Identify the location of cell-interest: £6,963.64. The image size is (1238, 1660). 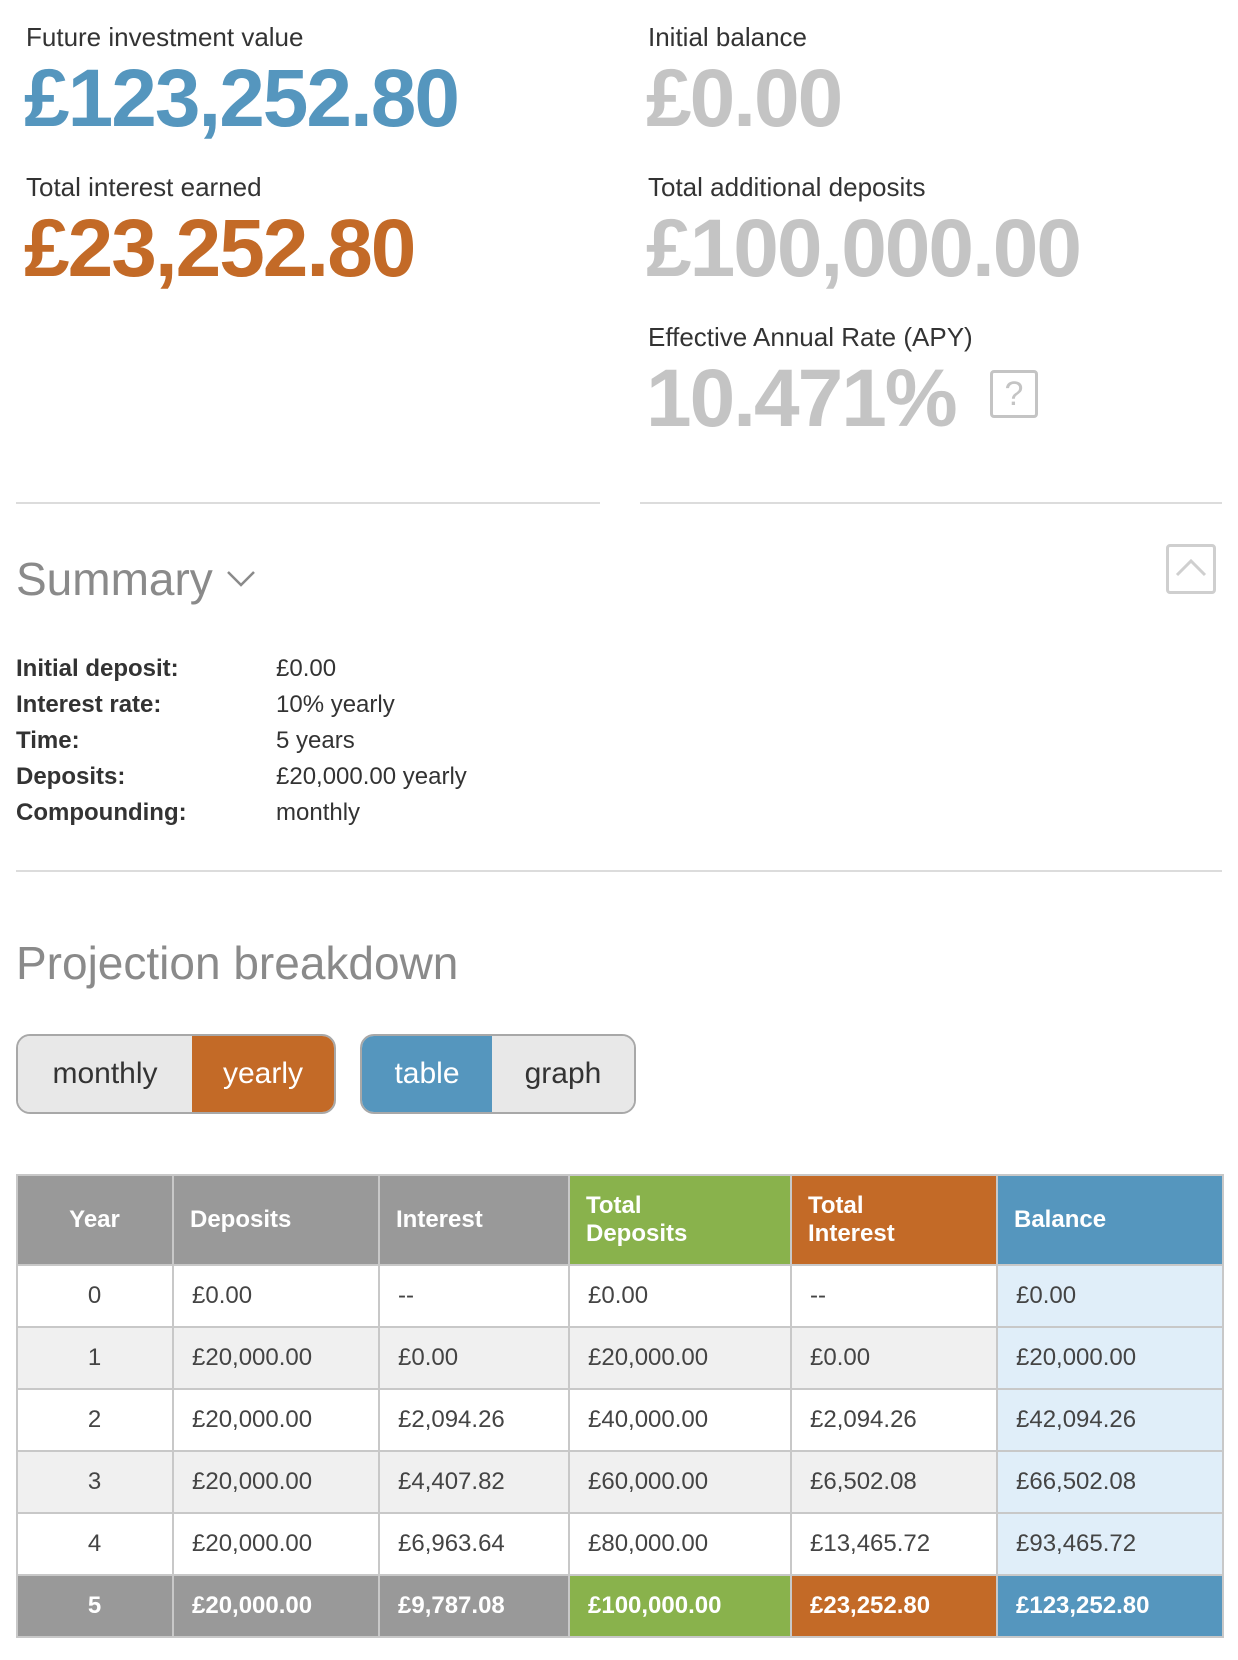
(474, 1544).